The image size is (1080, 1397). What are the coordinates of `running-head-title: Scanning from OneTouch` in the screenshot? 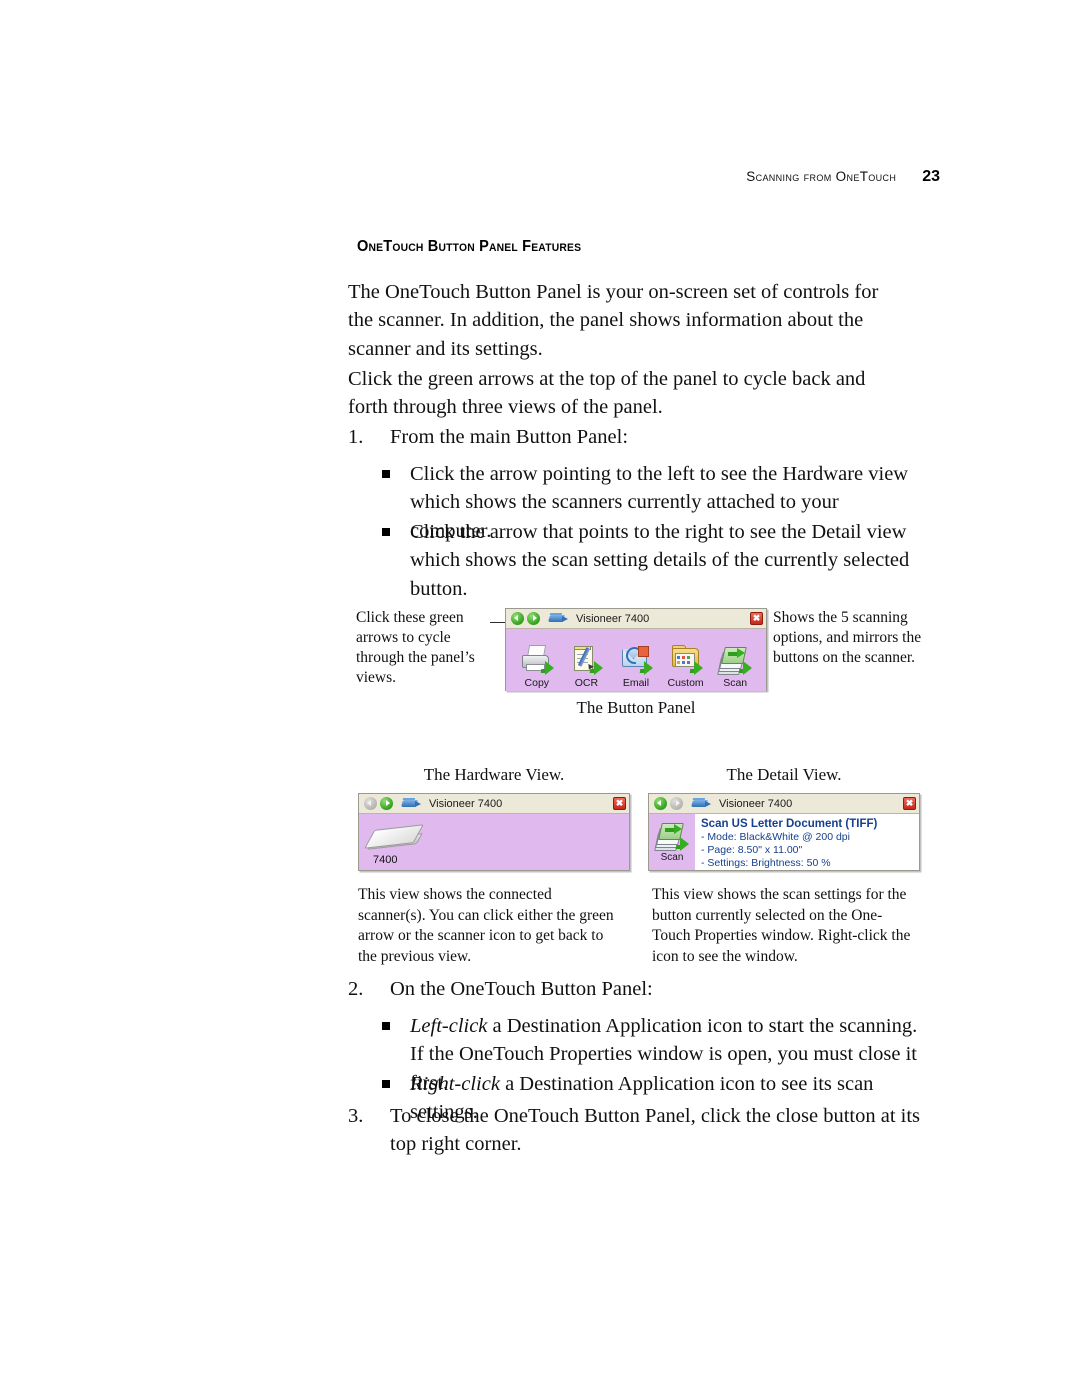 It's located at (821, 176).